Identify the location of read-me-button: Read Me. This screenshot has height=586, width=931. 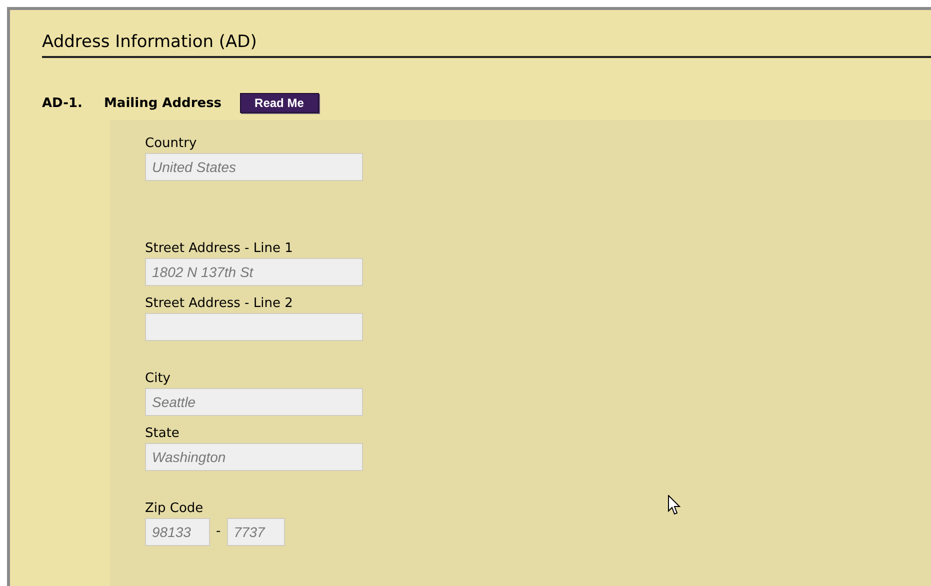
(279, 103).